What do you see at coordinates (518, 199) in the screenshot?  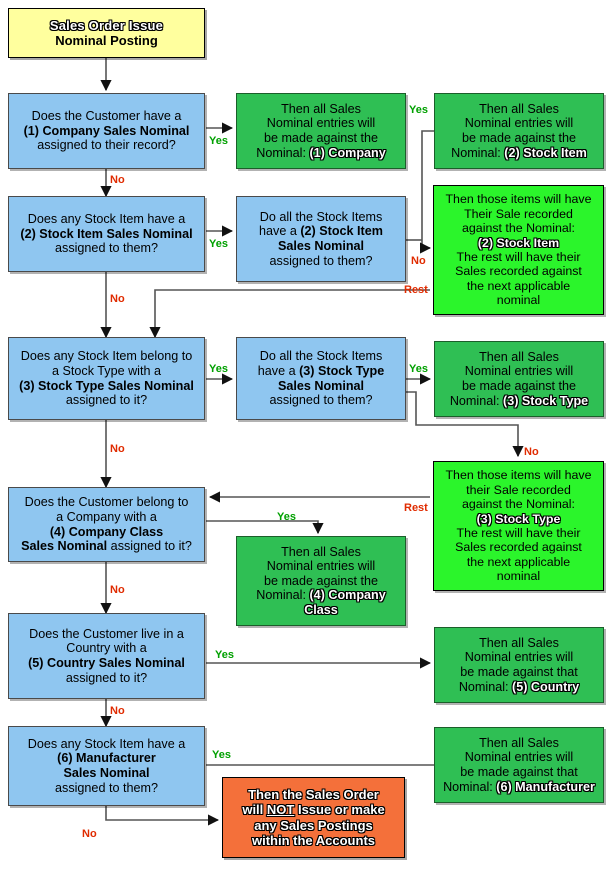 I see `p-stockitem-line1: Then those items will have` at bounding box center [518, 199].